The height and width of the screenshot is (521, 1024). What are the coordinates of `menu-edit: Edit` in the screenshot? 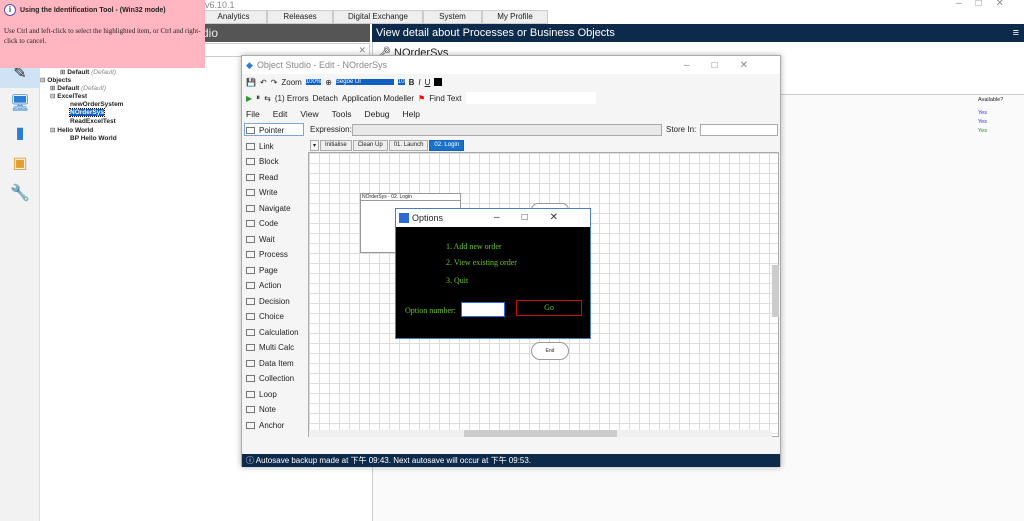 It's located at (280, 114).